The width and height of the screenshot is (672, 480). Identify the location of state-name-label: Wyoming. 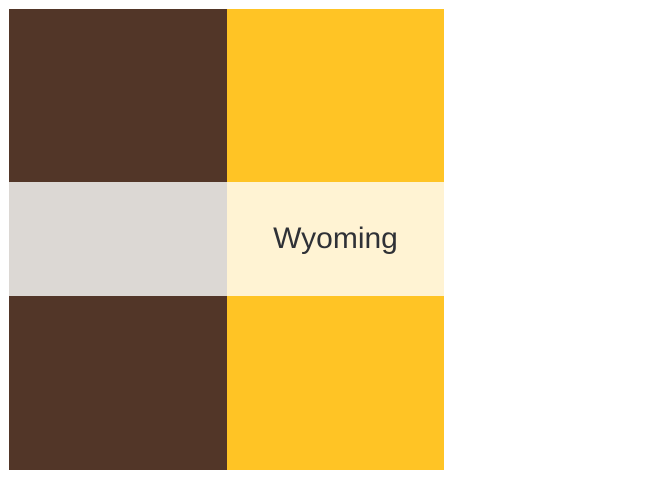
(335, 238).